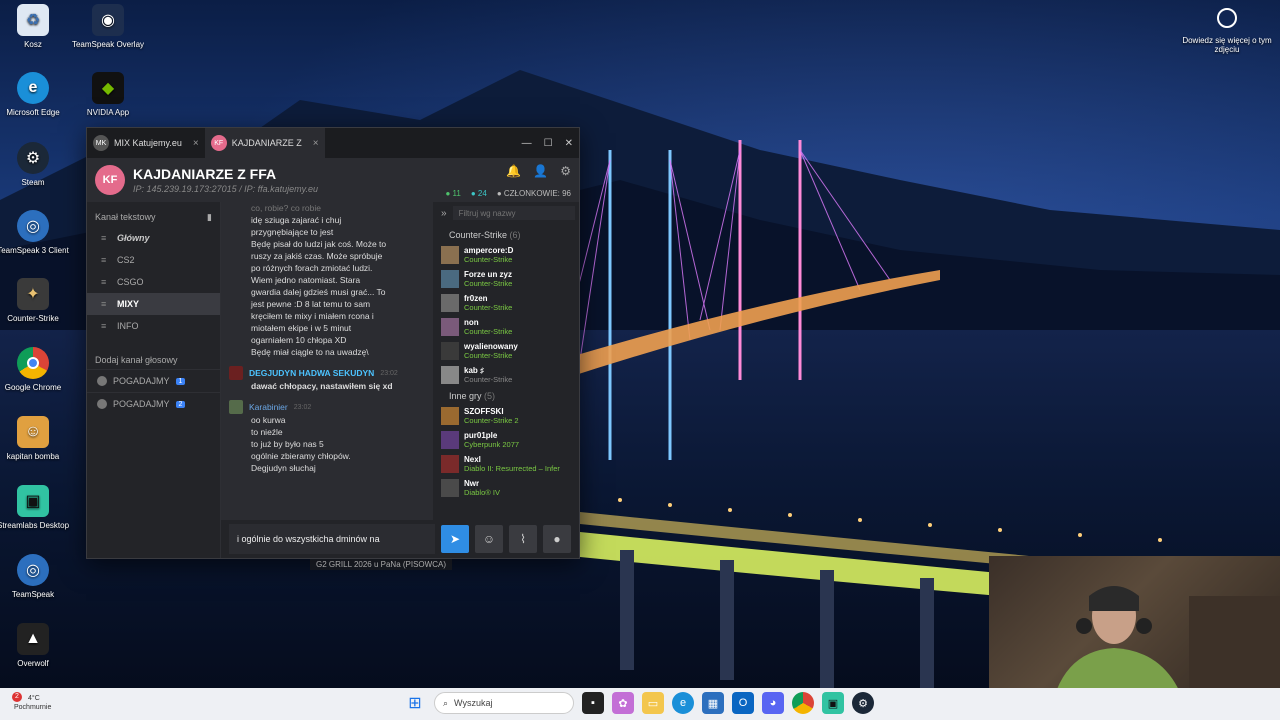 This screenshot has height=720, width=1280. I want to click on member-item: Forze un zyz Counter-Strike, so click(506, 279).